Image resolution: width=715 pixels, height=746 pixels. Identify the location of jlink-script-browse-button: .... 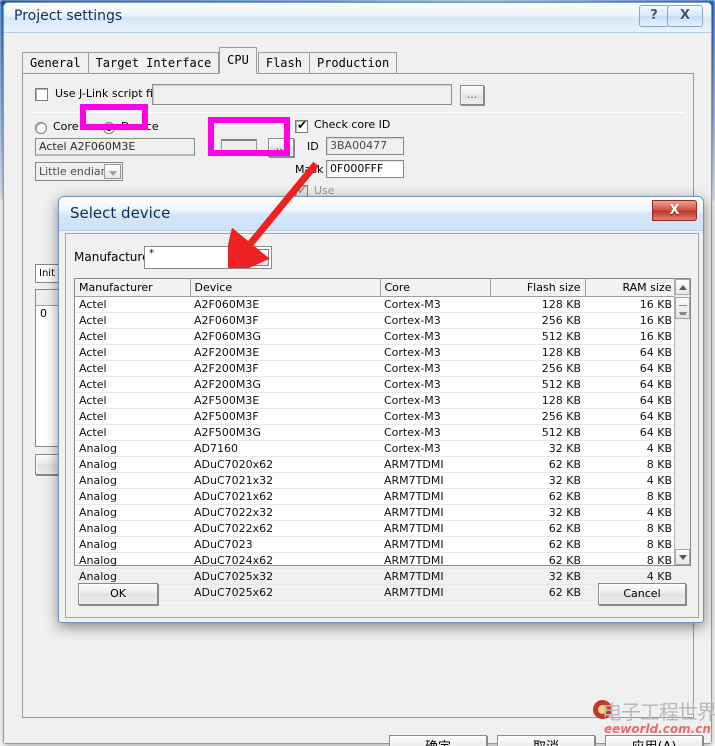
(472, 95).